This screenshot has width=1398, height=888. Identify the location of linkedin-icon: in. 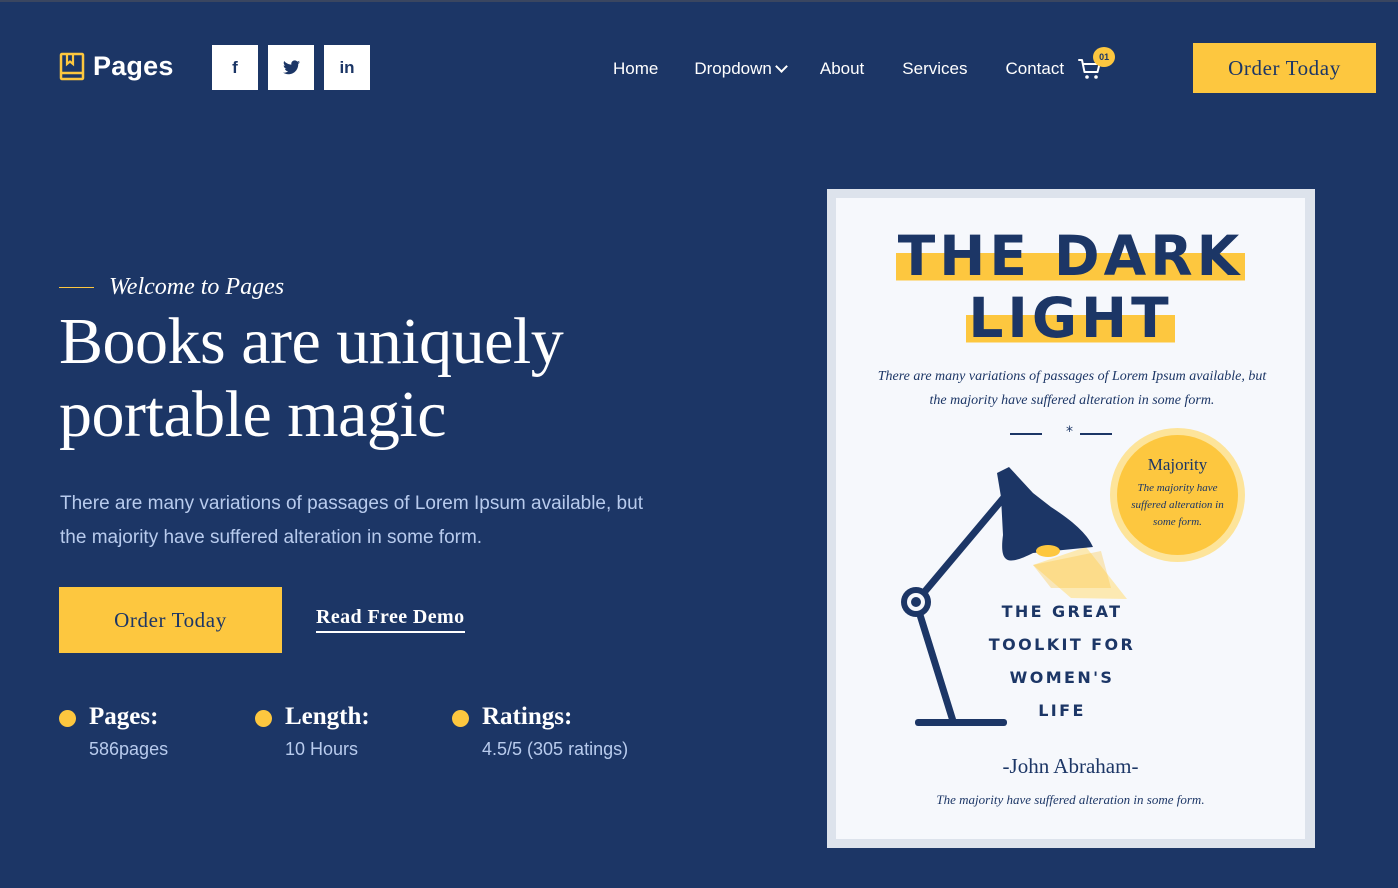
(347, 67).